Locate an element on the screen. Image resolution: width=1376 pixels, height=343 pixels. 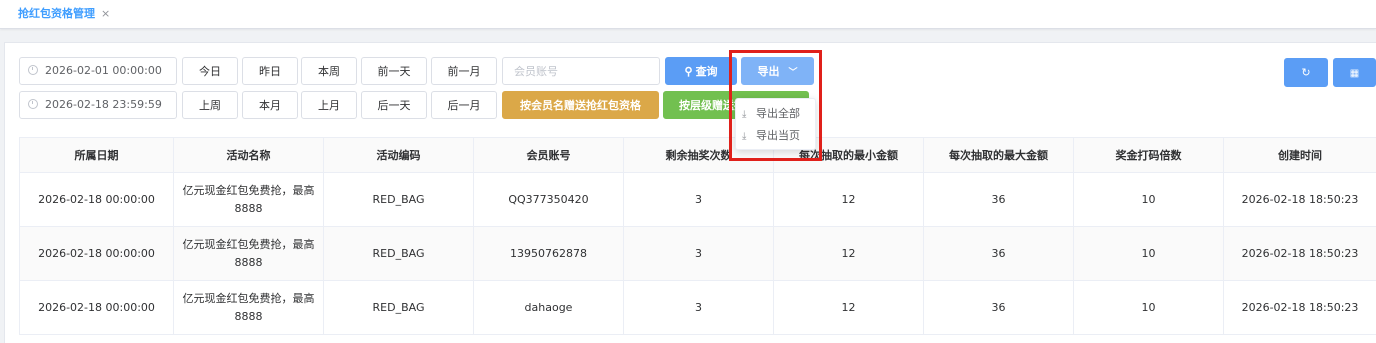
export-current-page-item: ⤓ 导出当页 is located at coordinates (775, 136).